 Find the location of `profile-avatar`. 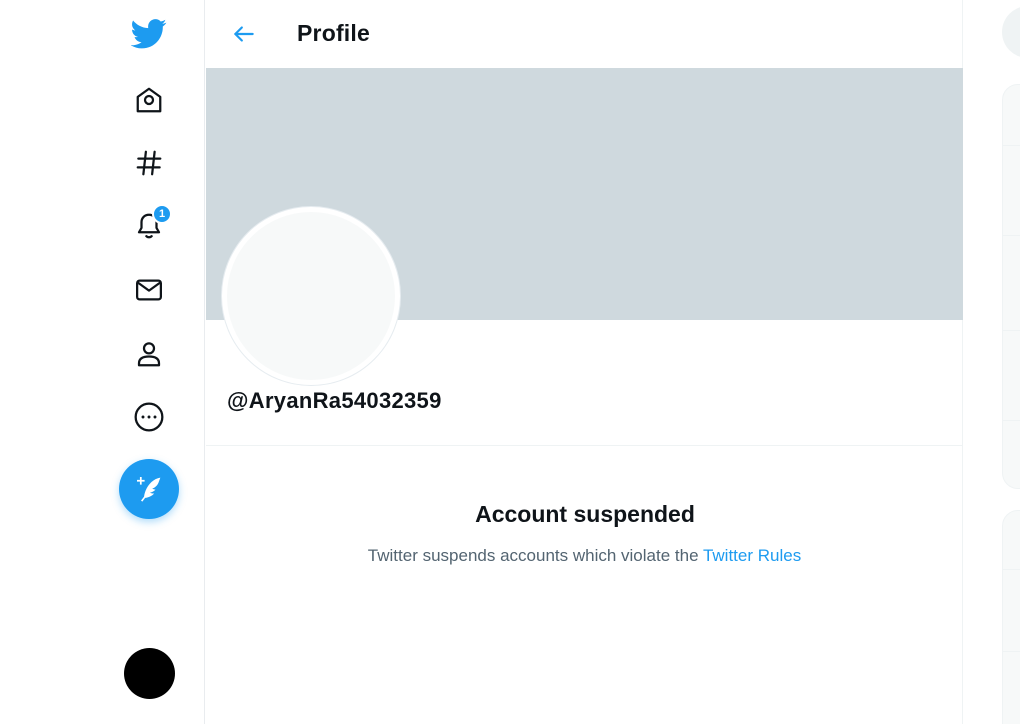

profile-avatar is located at coordinates (311, 296).